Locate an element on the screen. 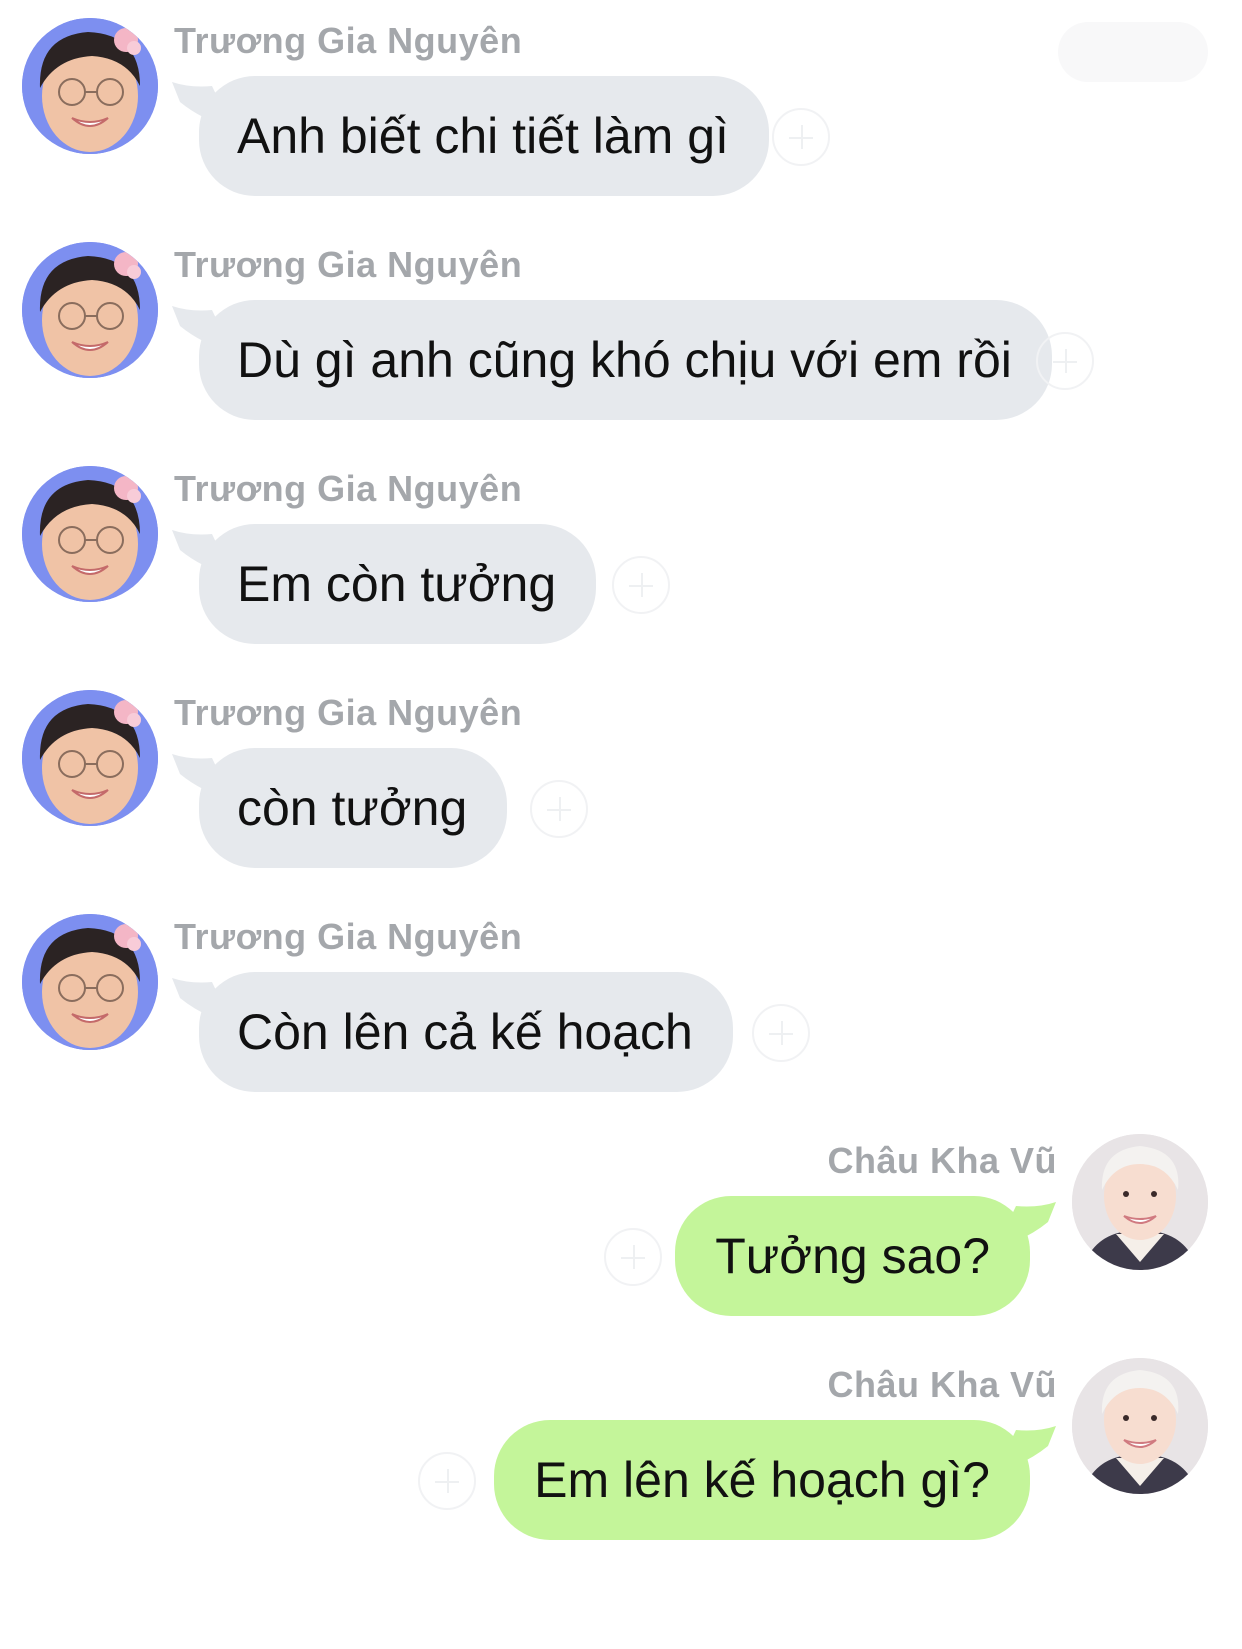 This screenshot has height=1649, width=1242. message-bubble: Em còn tưởng is located at coordinates (398, 584).